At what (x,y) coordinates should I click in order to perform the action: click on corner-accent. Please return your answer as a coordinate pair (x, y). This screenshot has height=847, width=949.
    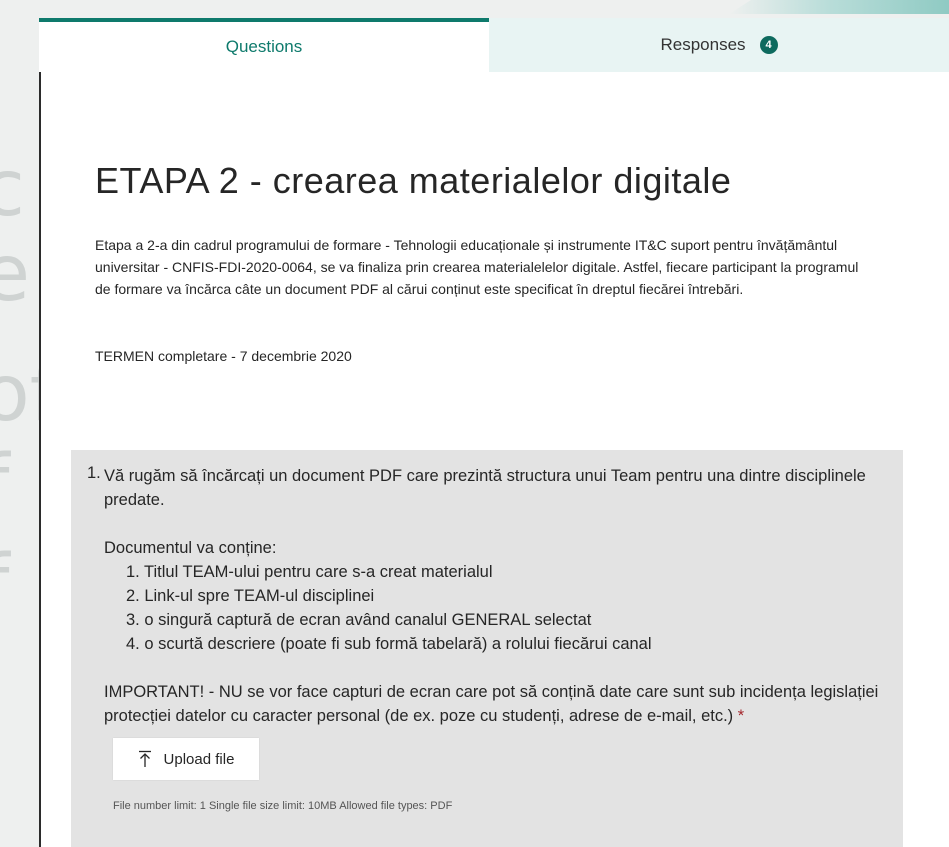
    Looking at the image, I should click on (839, 7).